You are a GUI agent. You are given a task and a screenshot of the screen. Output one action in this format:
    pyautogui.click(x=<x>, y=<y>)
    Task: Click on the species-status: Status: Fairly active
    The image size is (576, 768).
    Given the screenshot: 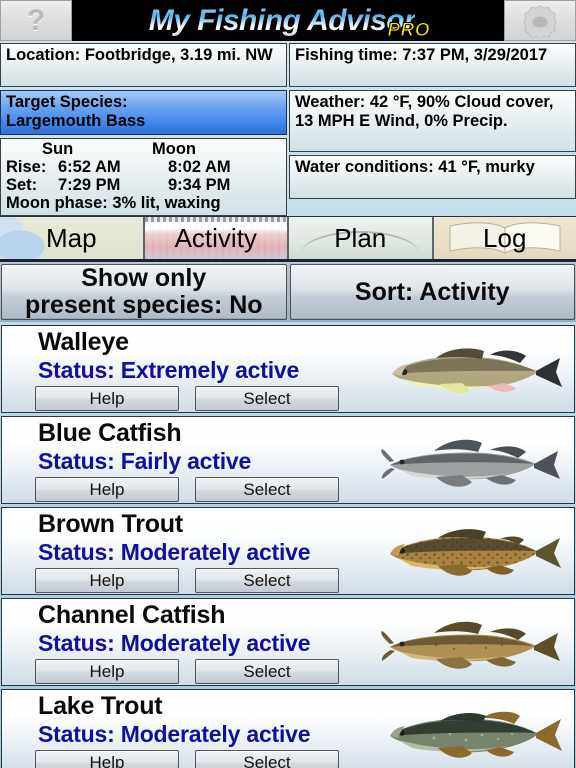 What is the action you would take?
    pyautogui.click(x=145, y=461)
    